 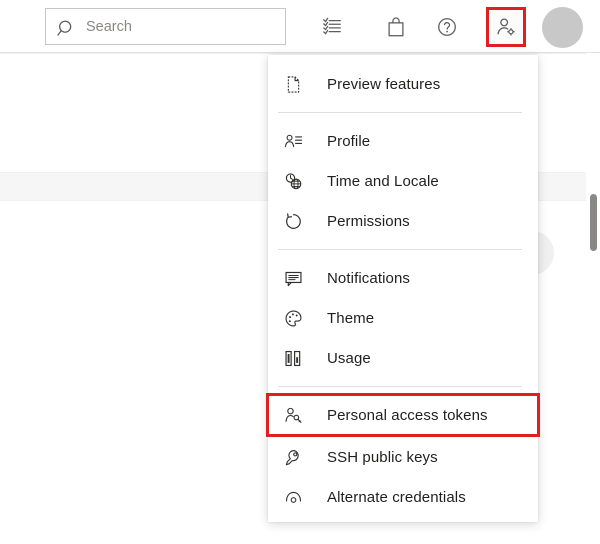 I want to click on page-scrollbar-thumb, so click(x=593, y=222).